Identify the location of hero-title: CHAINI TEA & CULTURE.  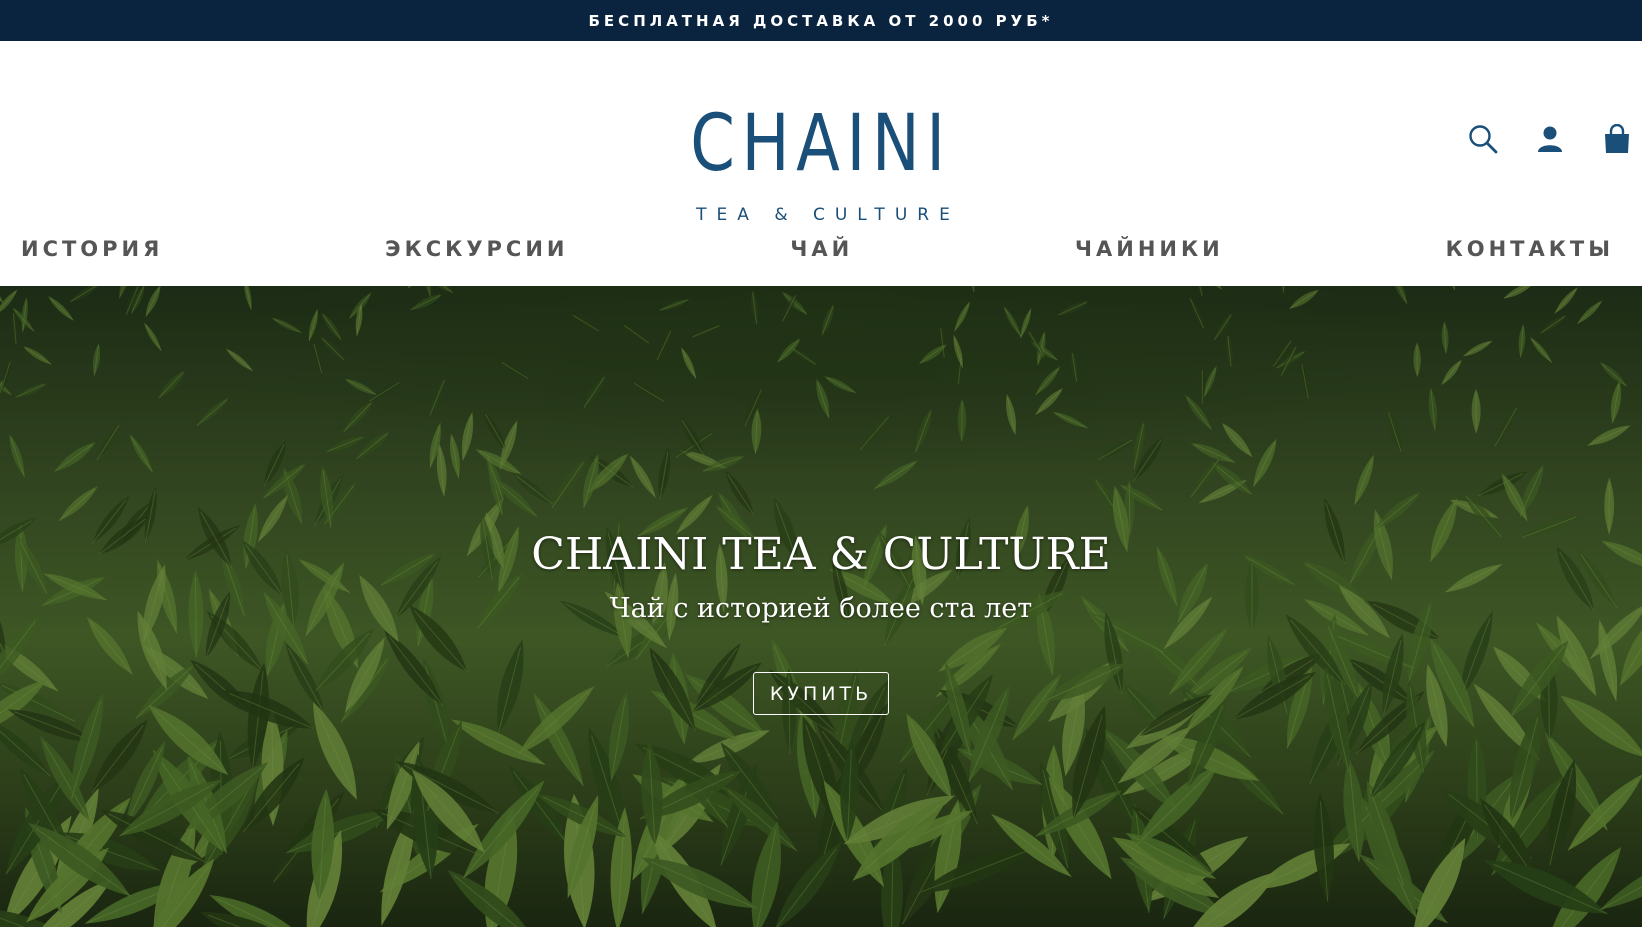
(821, 554).